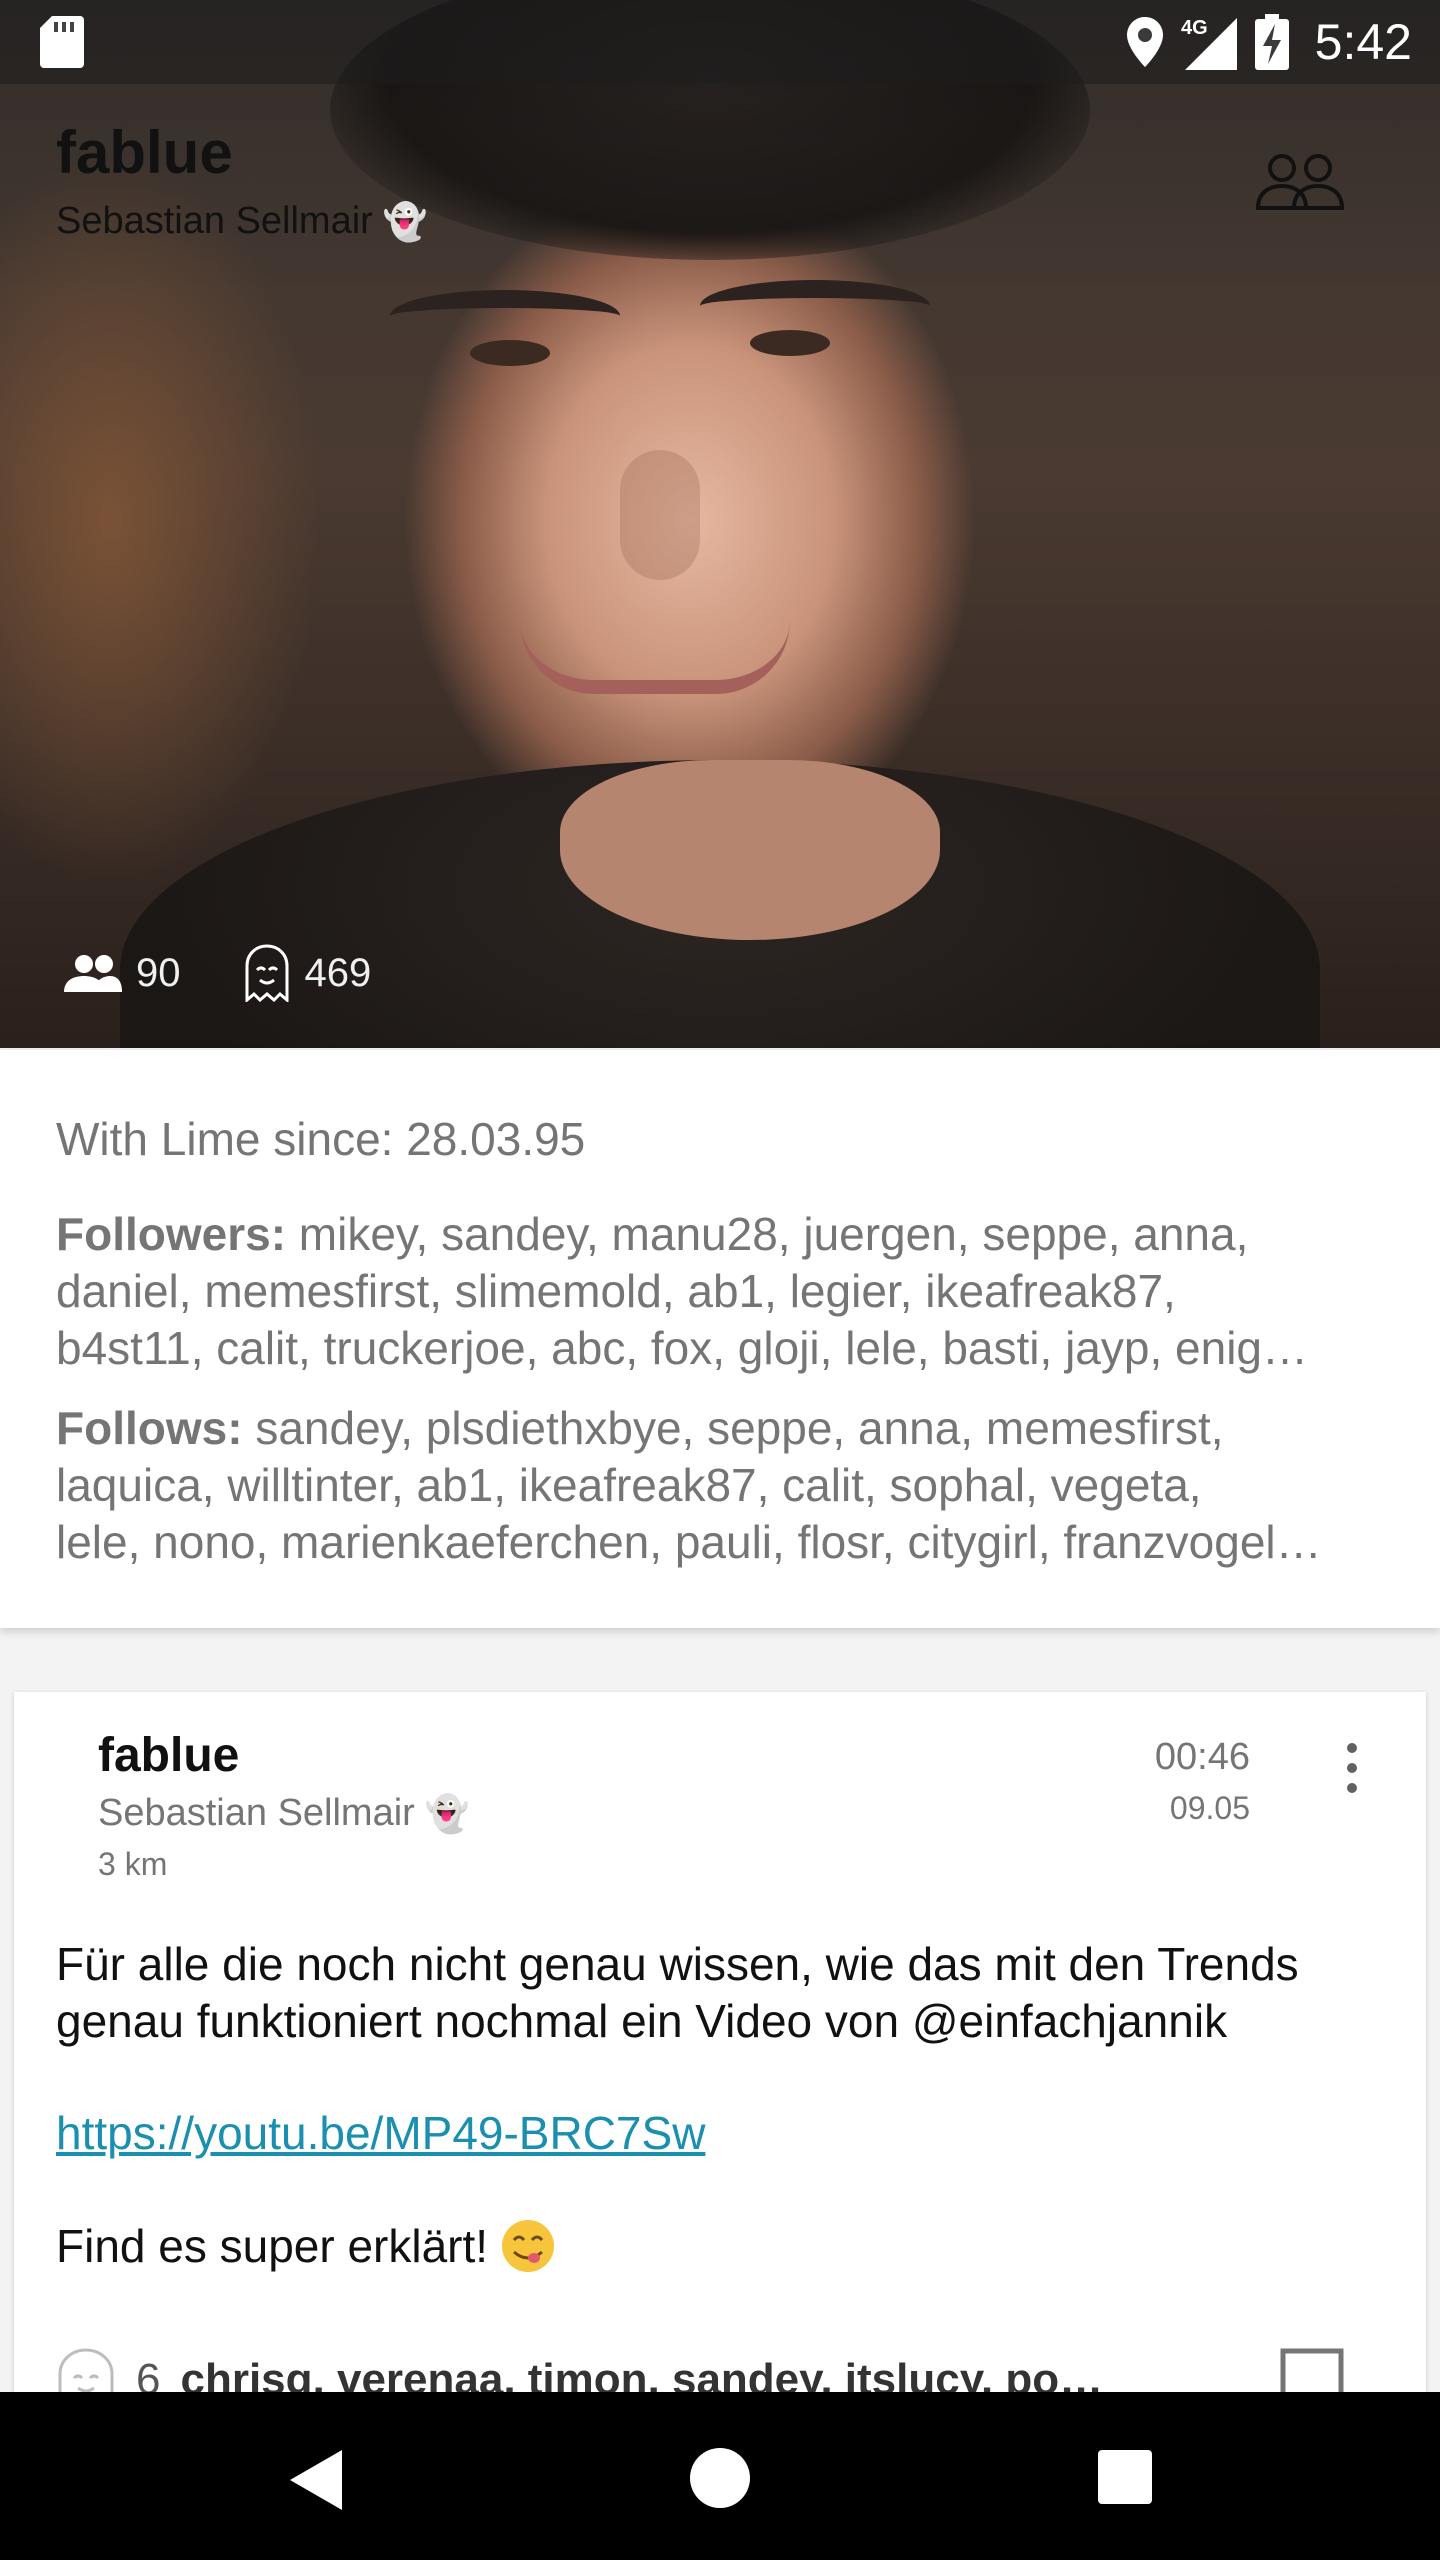  I want to click on hero-eye-right, so click(790, 343).